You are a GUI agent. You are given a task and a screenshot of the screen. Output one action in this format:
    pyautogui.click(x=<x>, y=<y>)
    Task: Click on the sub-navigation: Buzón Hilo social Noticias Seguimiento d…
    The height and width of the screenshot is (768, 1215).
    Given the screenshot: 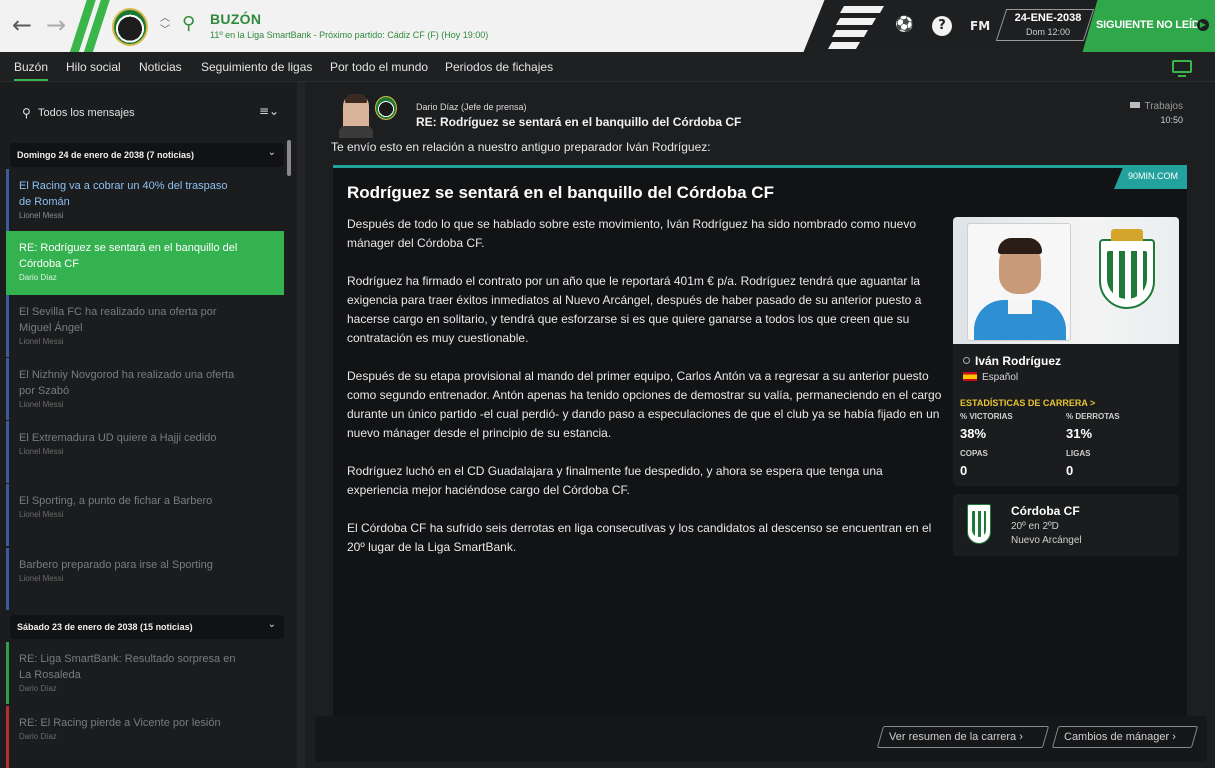 What is the action you would take?
    pyautogui.click(x=607, y=67)
    